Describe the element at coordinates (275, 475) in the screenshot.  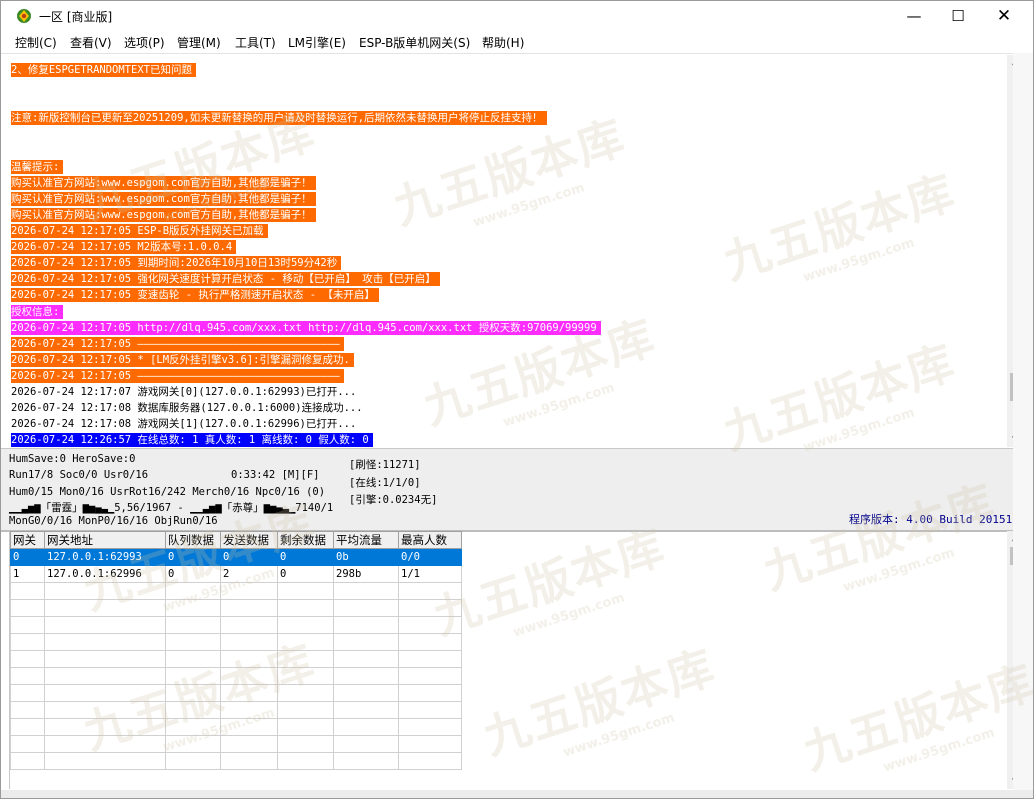
I see `status-uptime: 0:33:42 [M][F]` at that location.